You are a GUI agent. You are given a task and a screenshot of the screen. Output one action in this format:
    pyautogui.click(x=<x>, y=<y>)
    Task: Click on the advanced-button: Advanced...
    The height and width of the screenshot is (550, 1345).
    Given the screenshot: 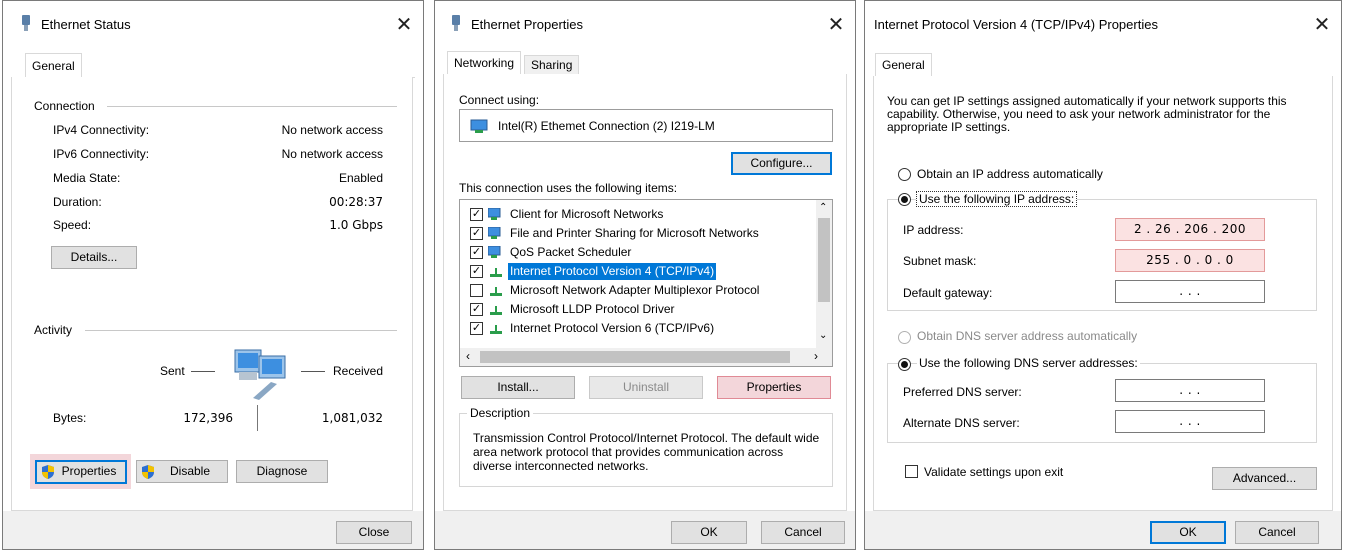 What is the action you would take?
    pyautogui.click(x=1264, y=478)
    